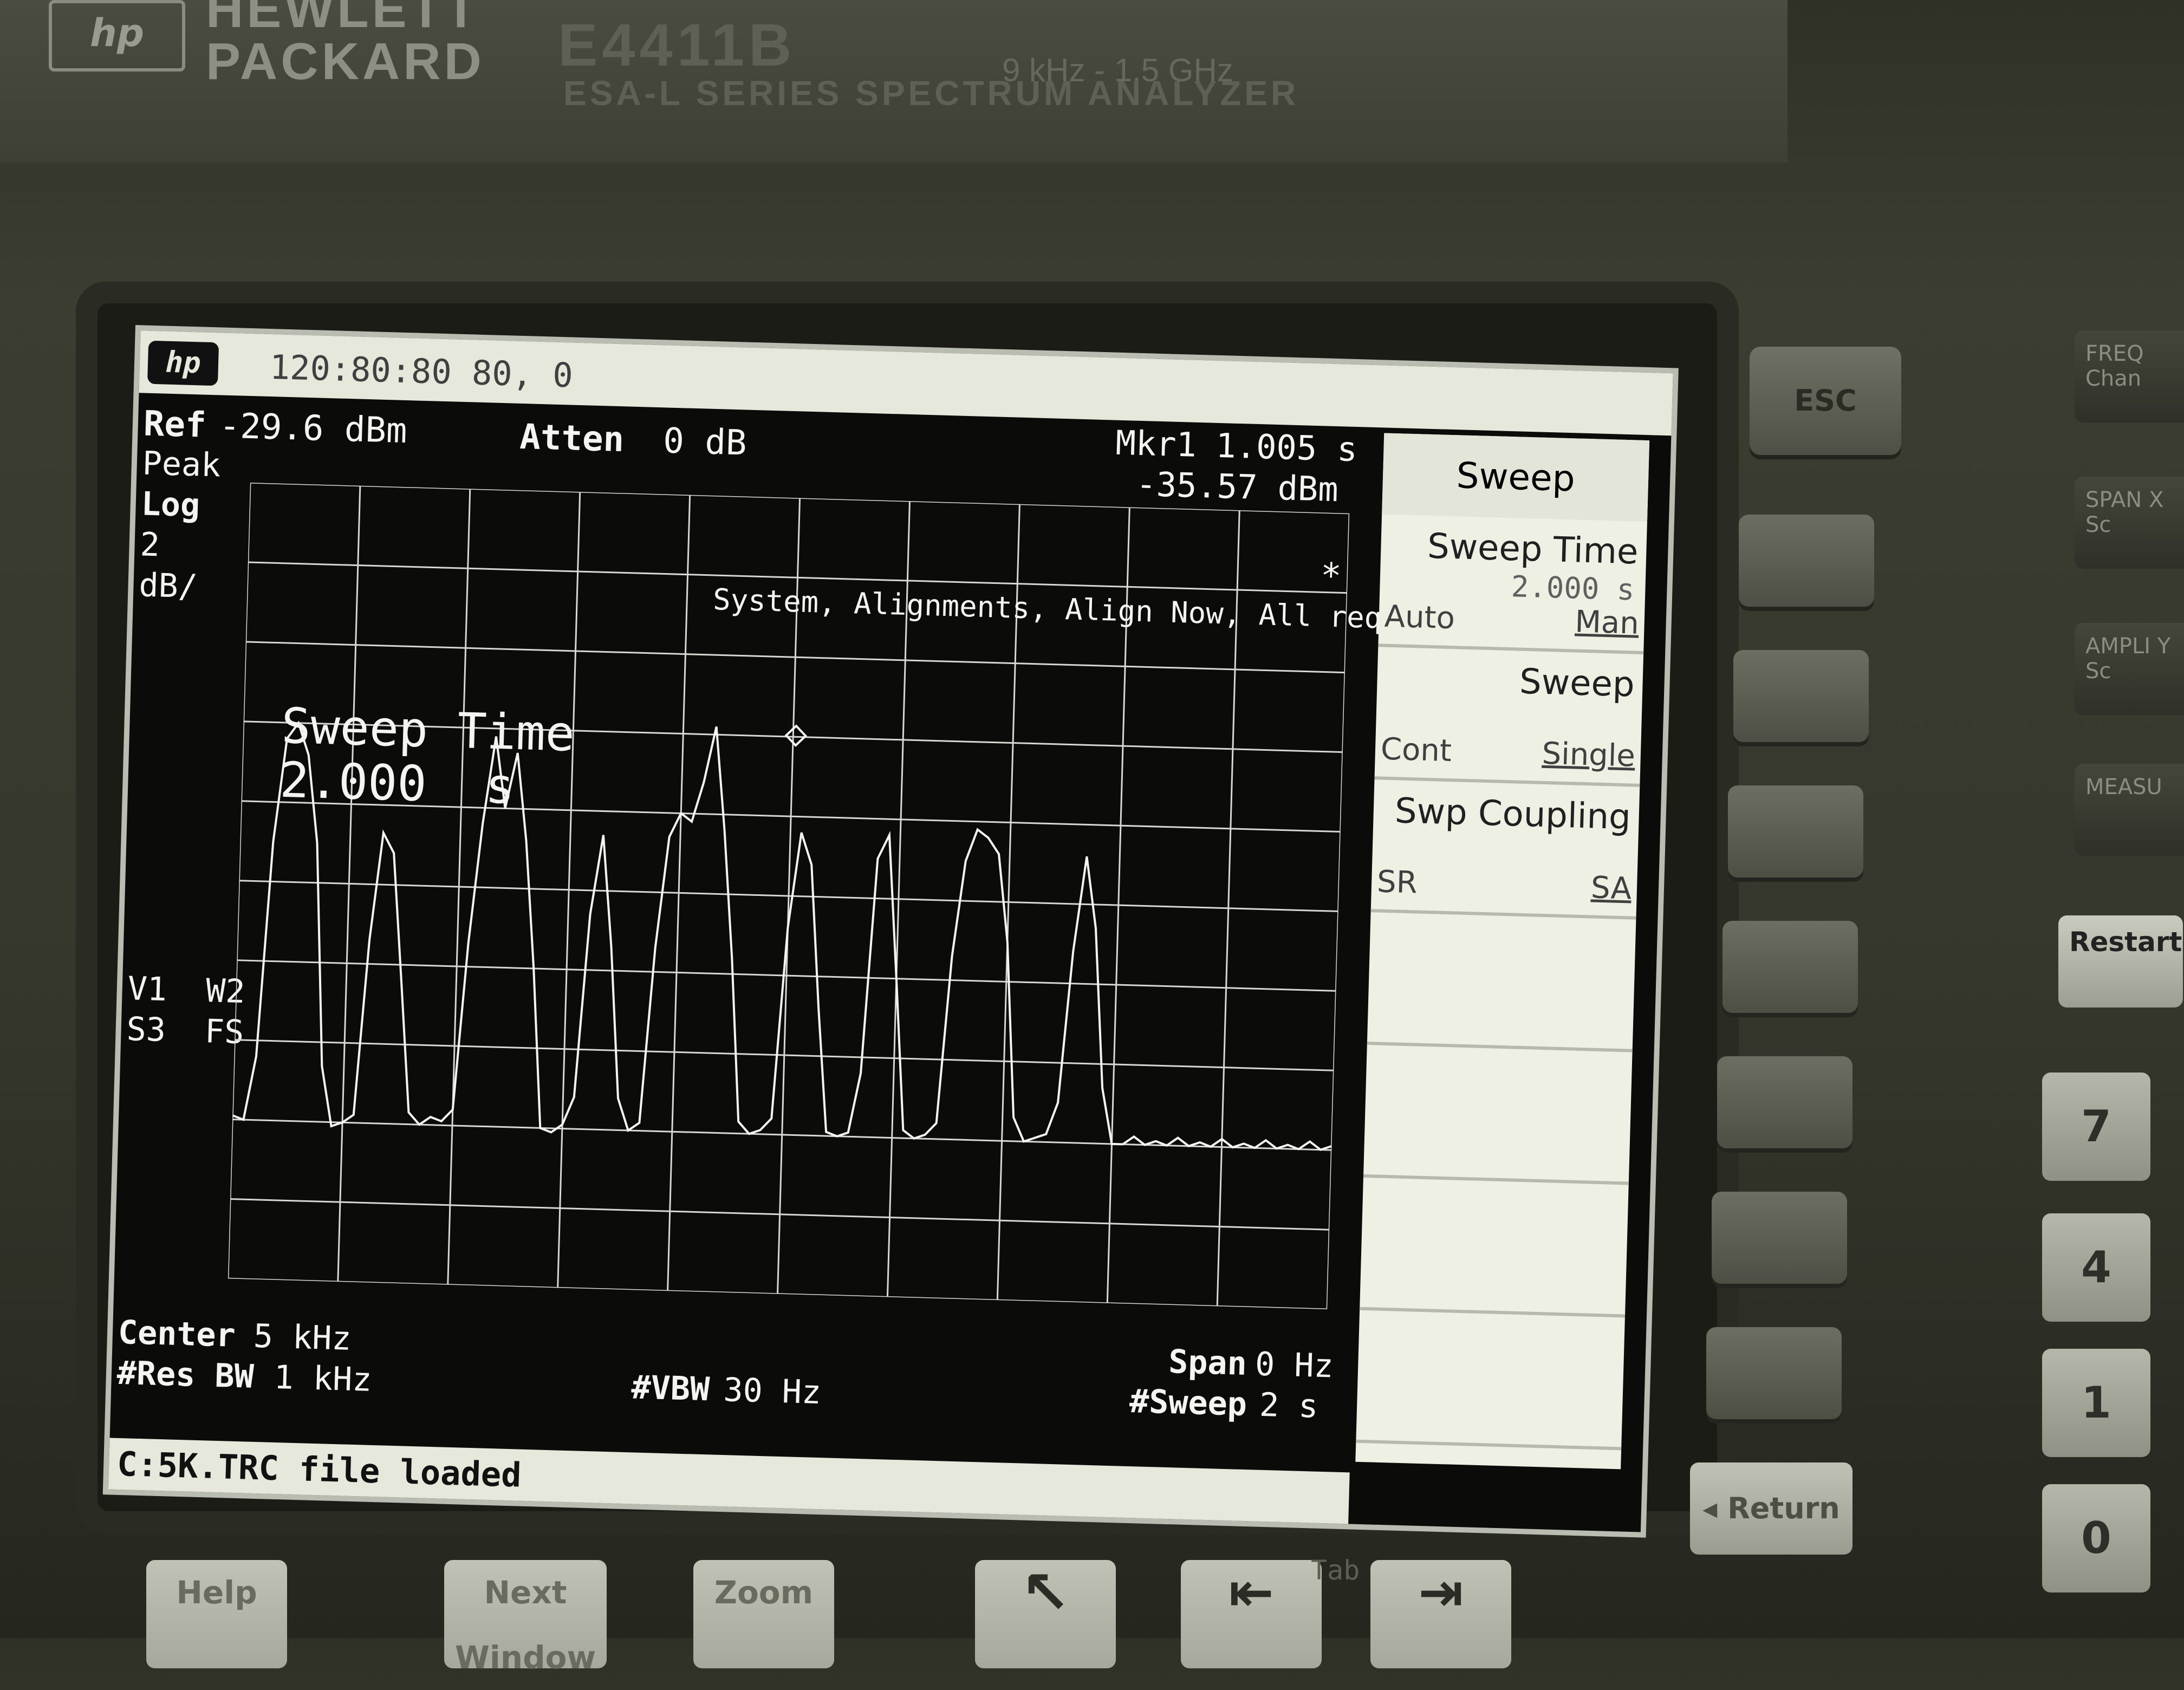 This screenshot has width=2184, height=1690. Describe the element at coordinates (705, 442) in the screenshot. I see `atten-value: 0 dB` at that location.